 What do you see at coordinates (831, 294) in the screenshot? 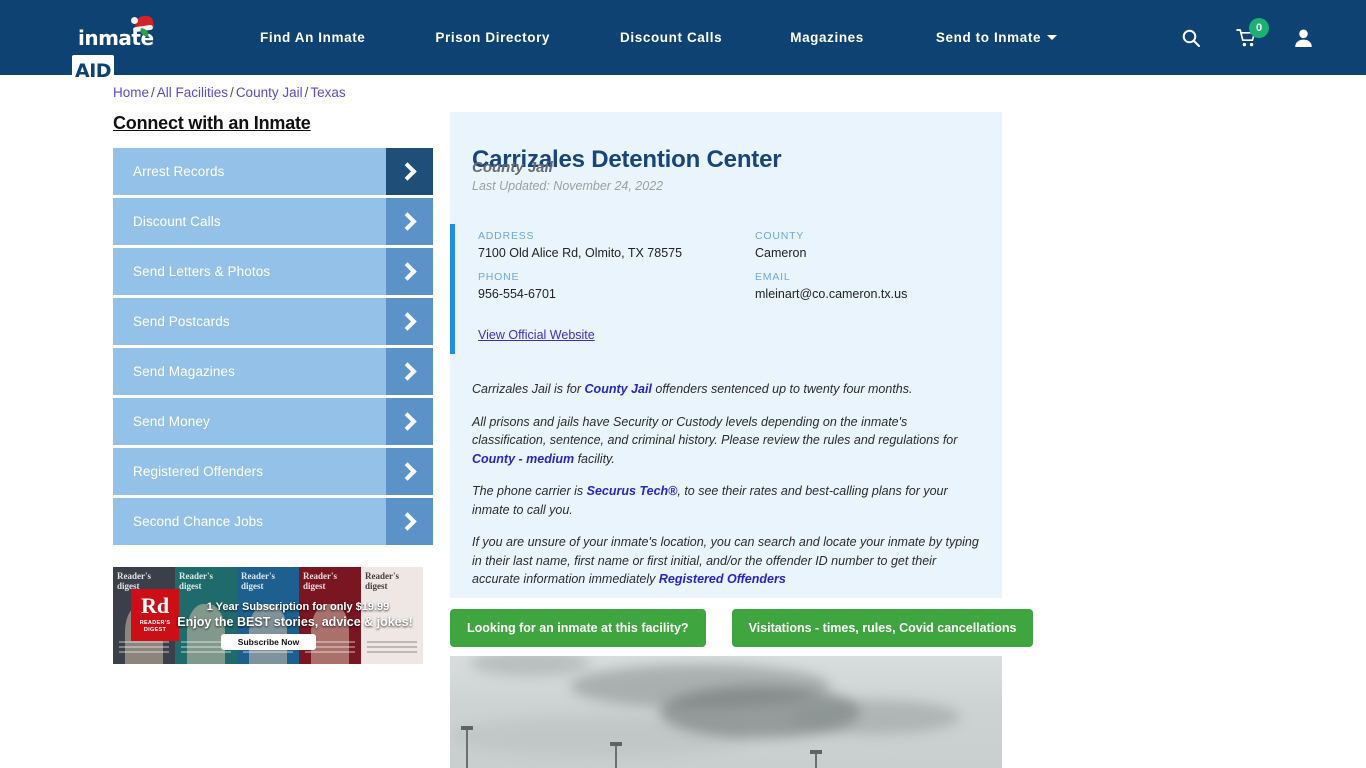
I see `email-value: mleinart@co.cameron.tx.us` at bounding box center [831, 294].